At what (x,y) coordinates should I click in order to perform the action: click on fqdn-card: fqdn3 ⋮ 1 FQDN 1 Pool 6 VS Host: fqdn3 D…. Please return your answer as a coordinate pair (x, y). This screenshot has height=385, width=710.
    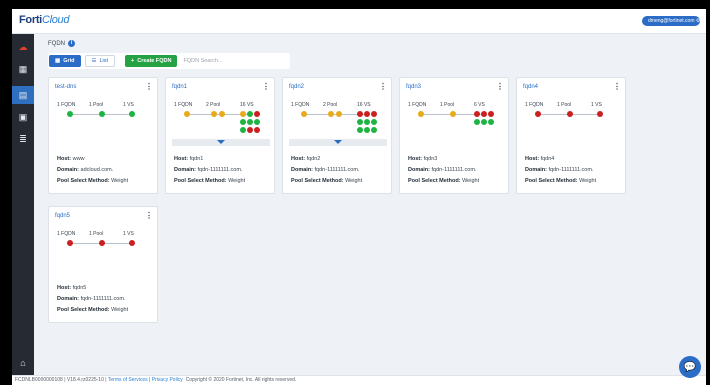
    Looking at the image, I should click on (454, 135).